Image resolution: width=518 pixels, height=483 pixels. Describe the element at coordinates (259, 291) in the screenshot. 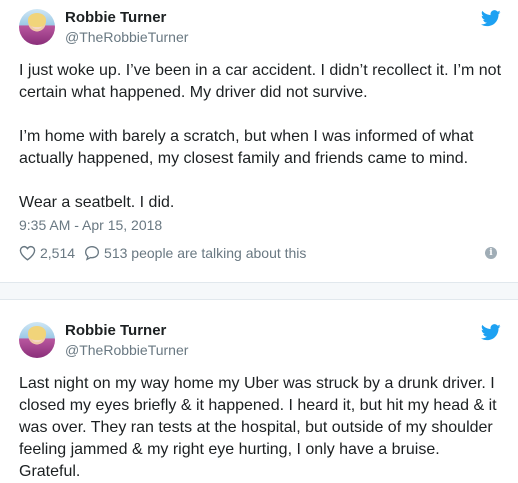

I see `tweet-separator` at that location.